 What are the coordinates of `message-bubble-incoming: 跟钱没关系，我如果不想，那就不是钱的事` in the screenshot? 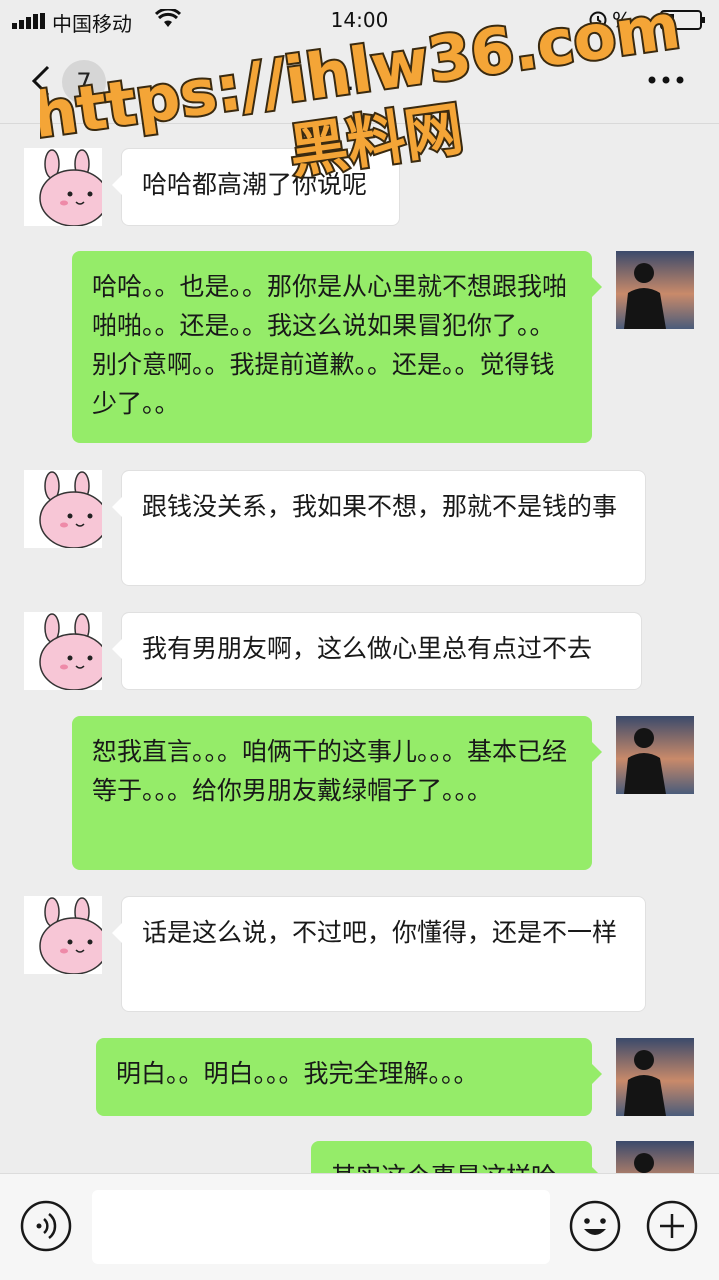 It's located at (379, 528).